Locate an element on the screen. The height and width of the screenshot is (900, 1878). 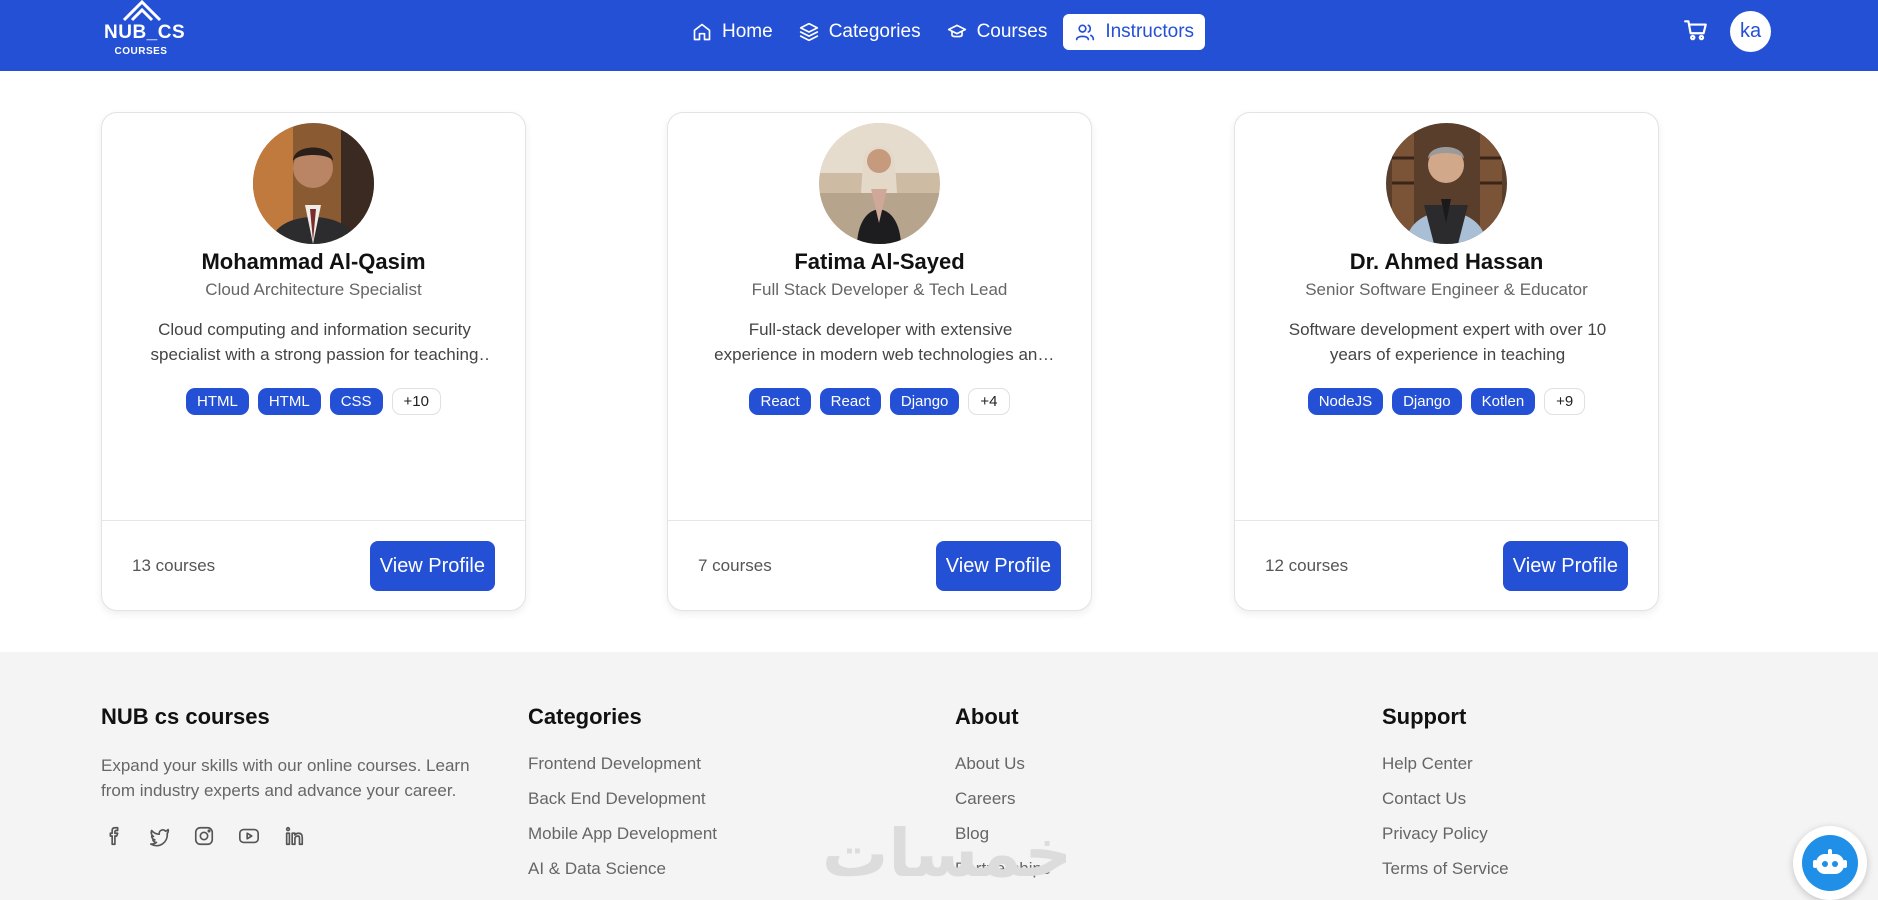
footer-link: About Us is located at coordinates (1002, 763).